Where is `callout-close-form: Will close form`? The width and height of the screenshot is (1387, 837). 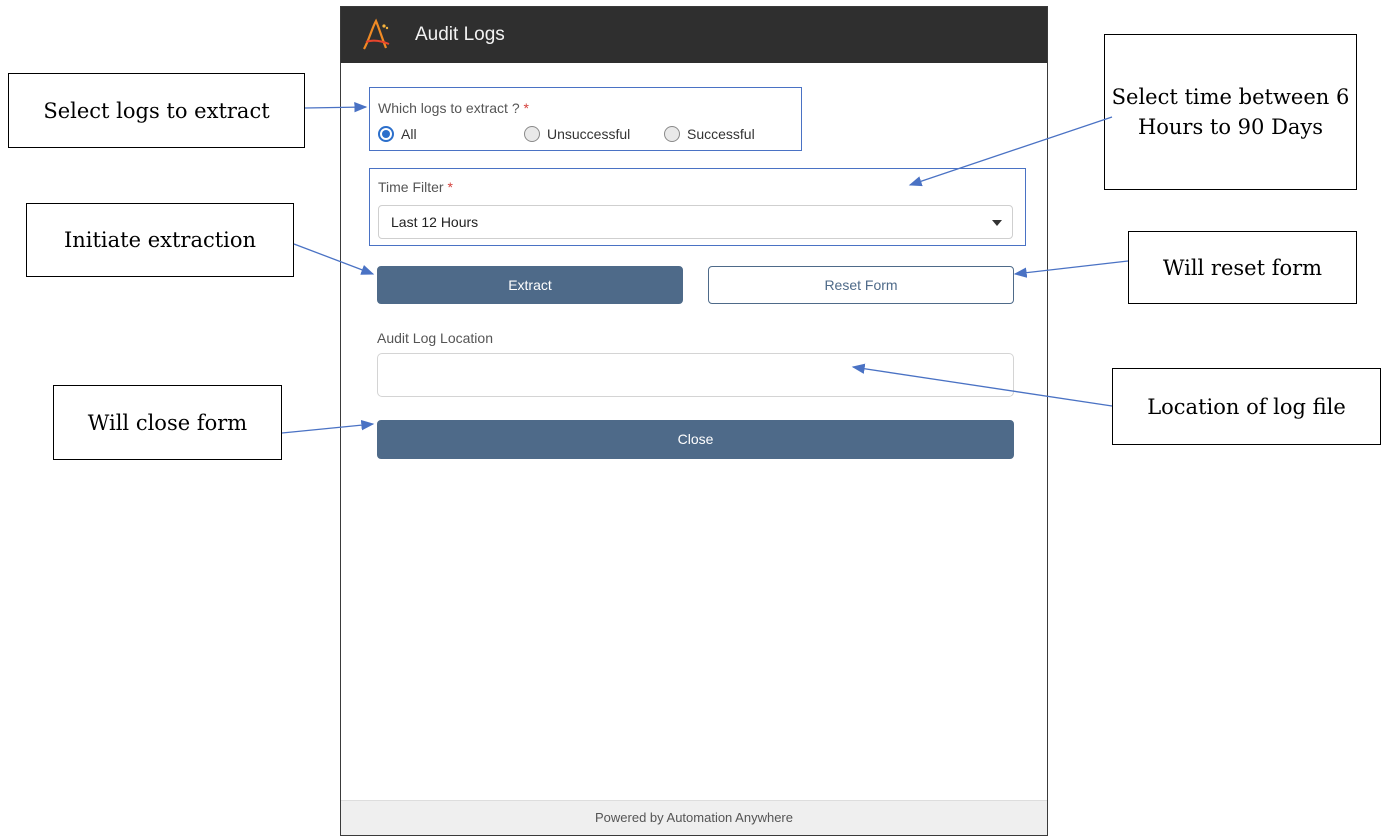
callout-close-form: Will close form is located at coordinates (167, 422).